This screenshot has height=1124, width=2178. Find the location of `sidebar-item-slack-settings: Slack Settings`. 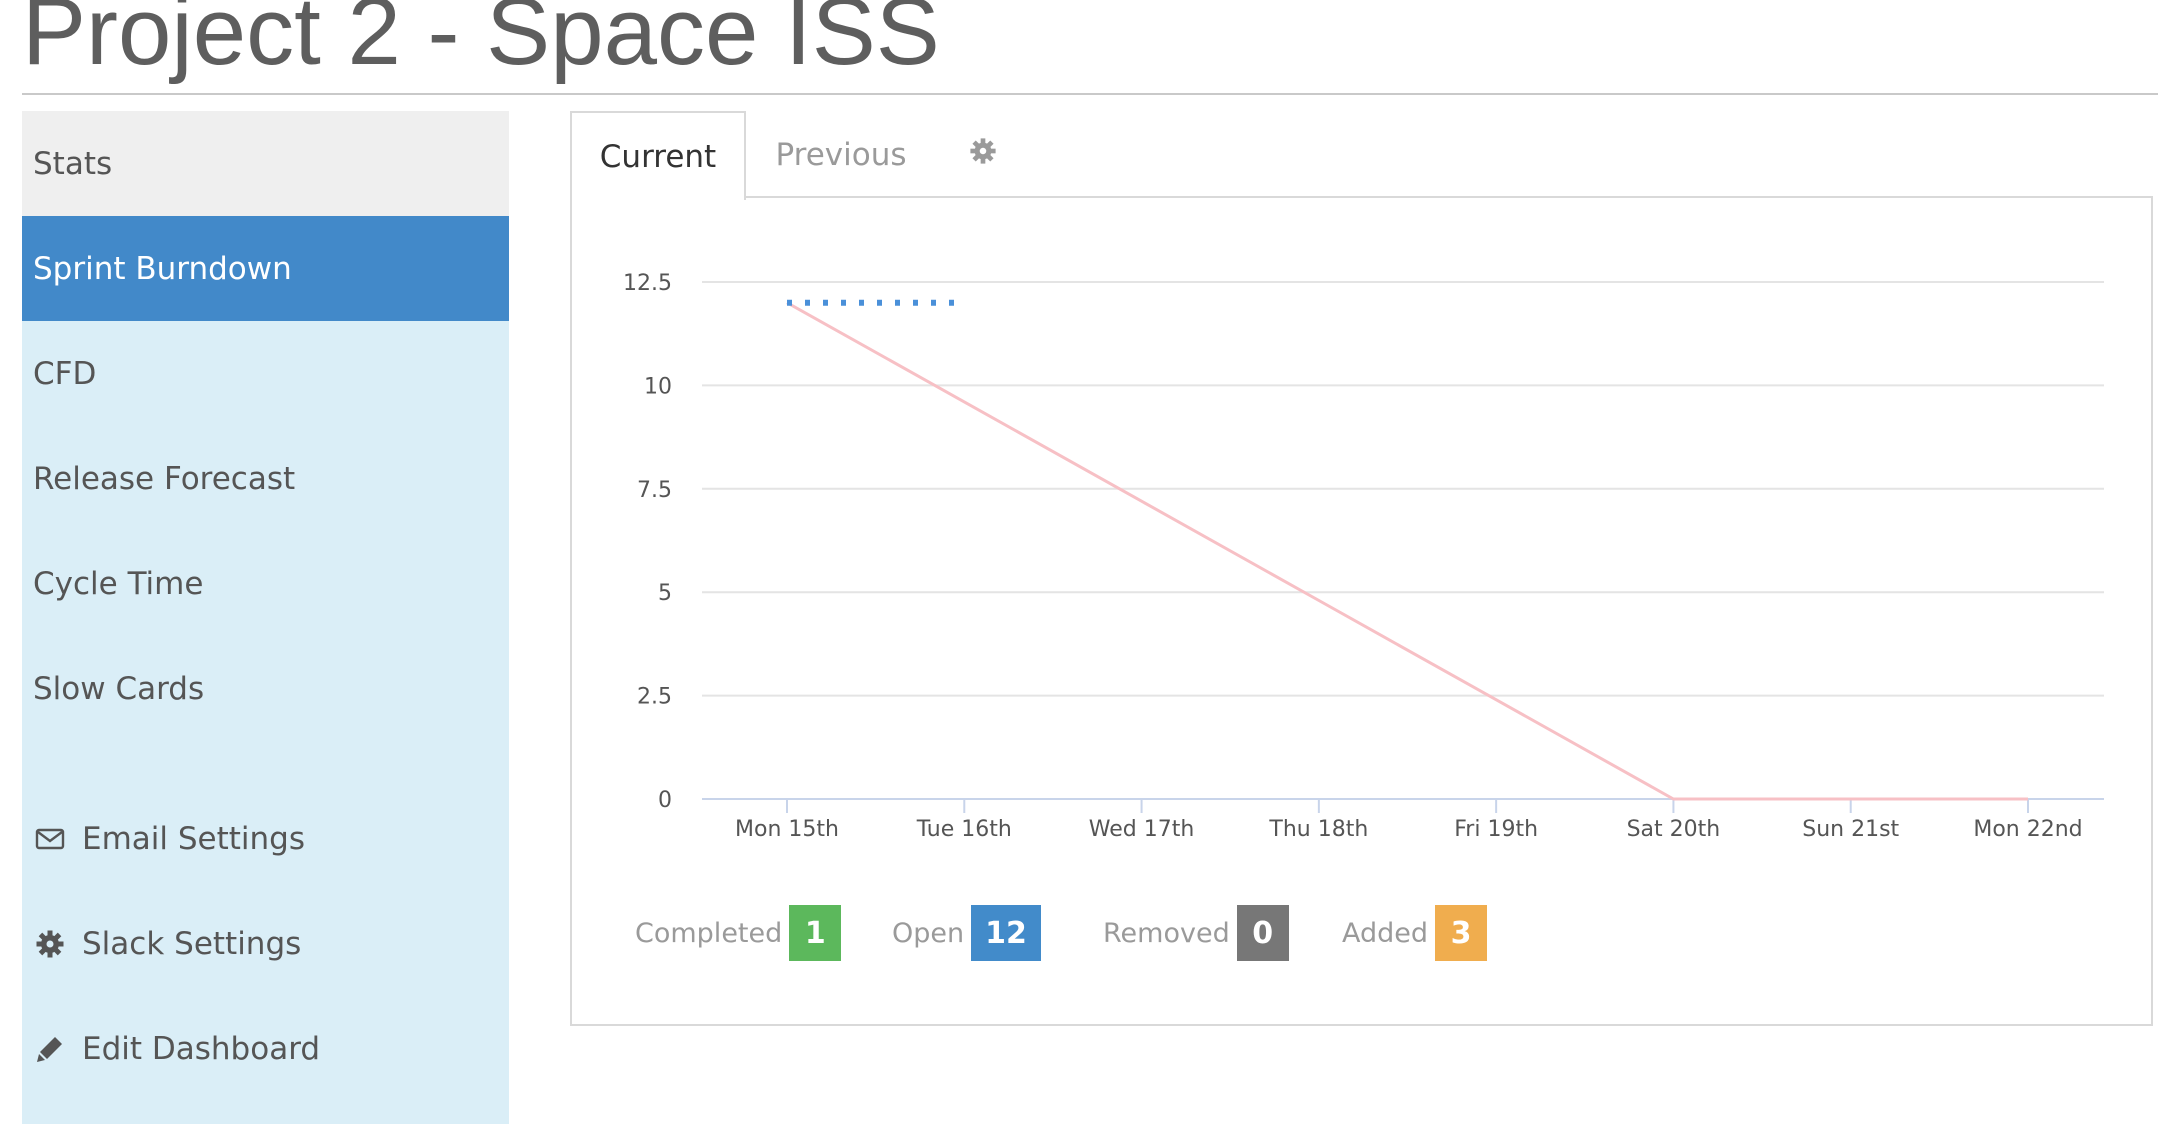

sidebar-item-slack-settings: Slack Settings is located at coordinates (265, 943).